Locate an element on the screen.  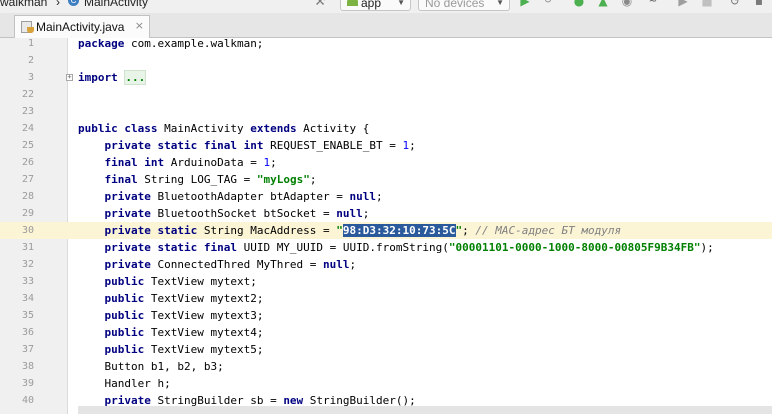
line-number: 31 is located at coordinates (27, 247).